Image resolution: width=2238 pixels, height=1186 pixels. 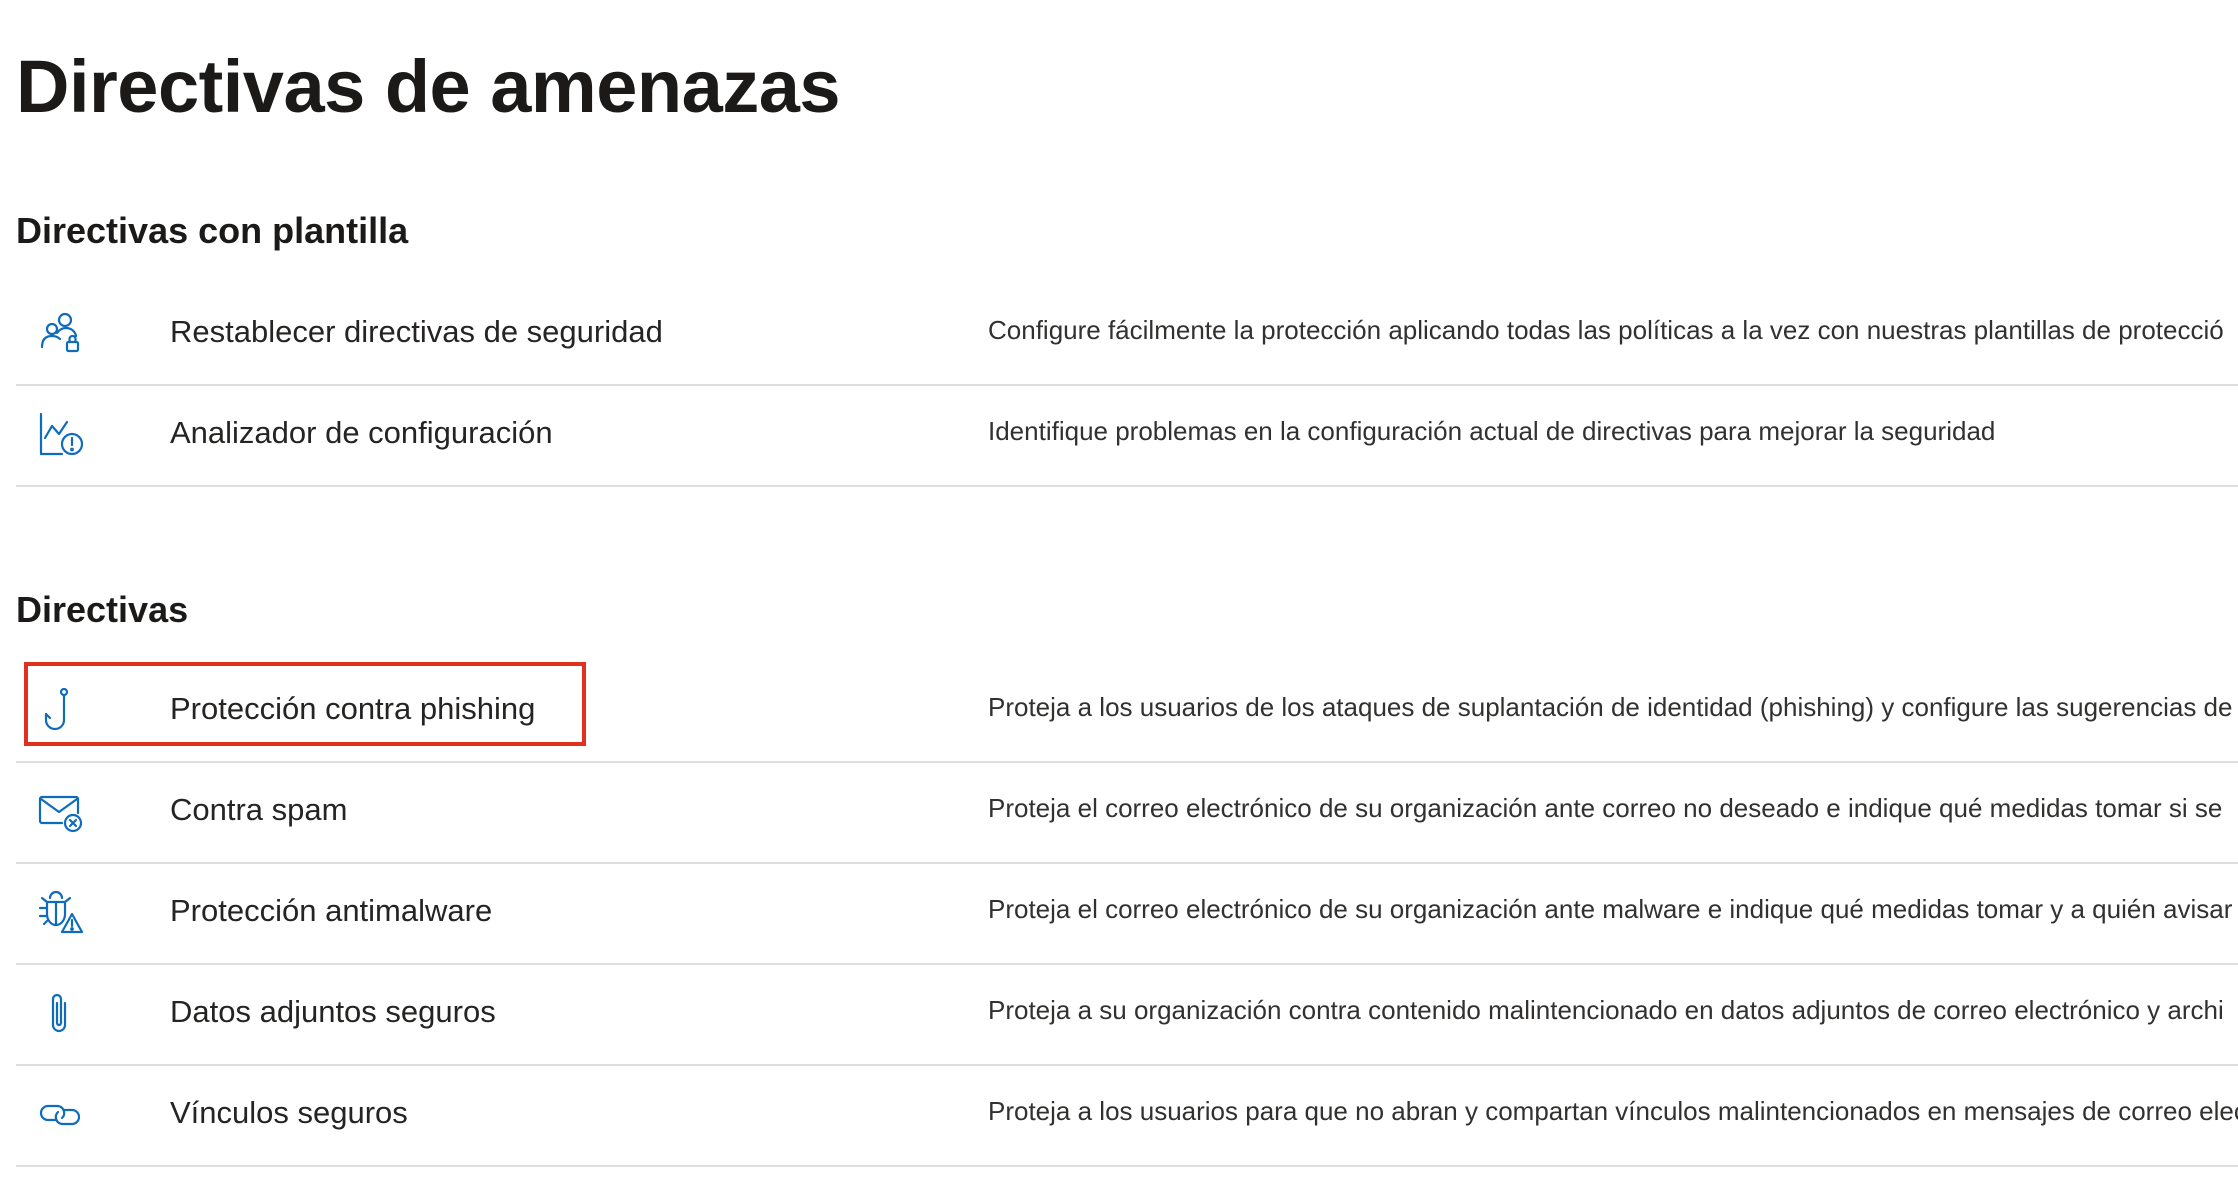 I want to click on paperclip-icon, so click(x=61, y=1014).